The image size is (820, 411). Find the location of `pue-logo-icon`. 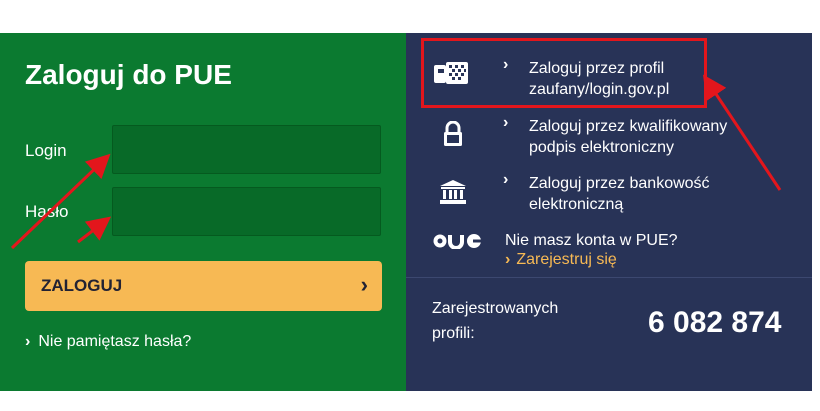

pue-logo-icon is located at coordinates (458, 241).